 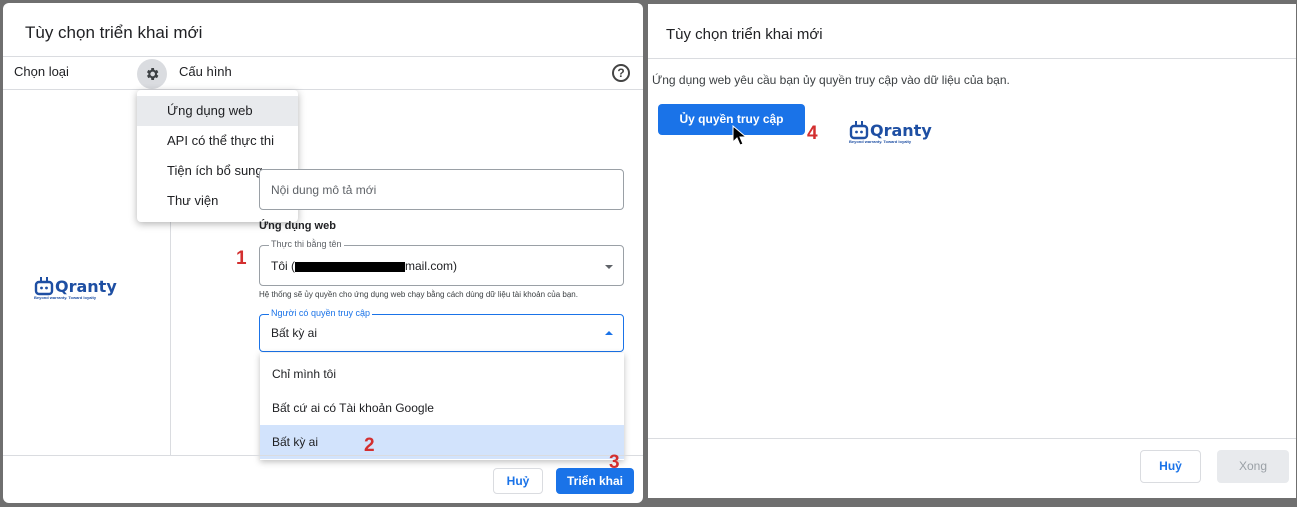 What do you see at coordinates (441, 189) in the screenshot?
I see `description-input: Nội dung mô tả mới` at bounding box center [441, 189].